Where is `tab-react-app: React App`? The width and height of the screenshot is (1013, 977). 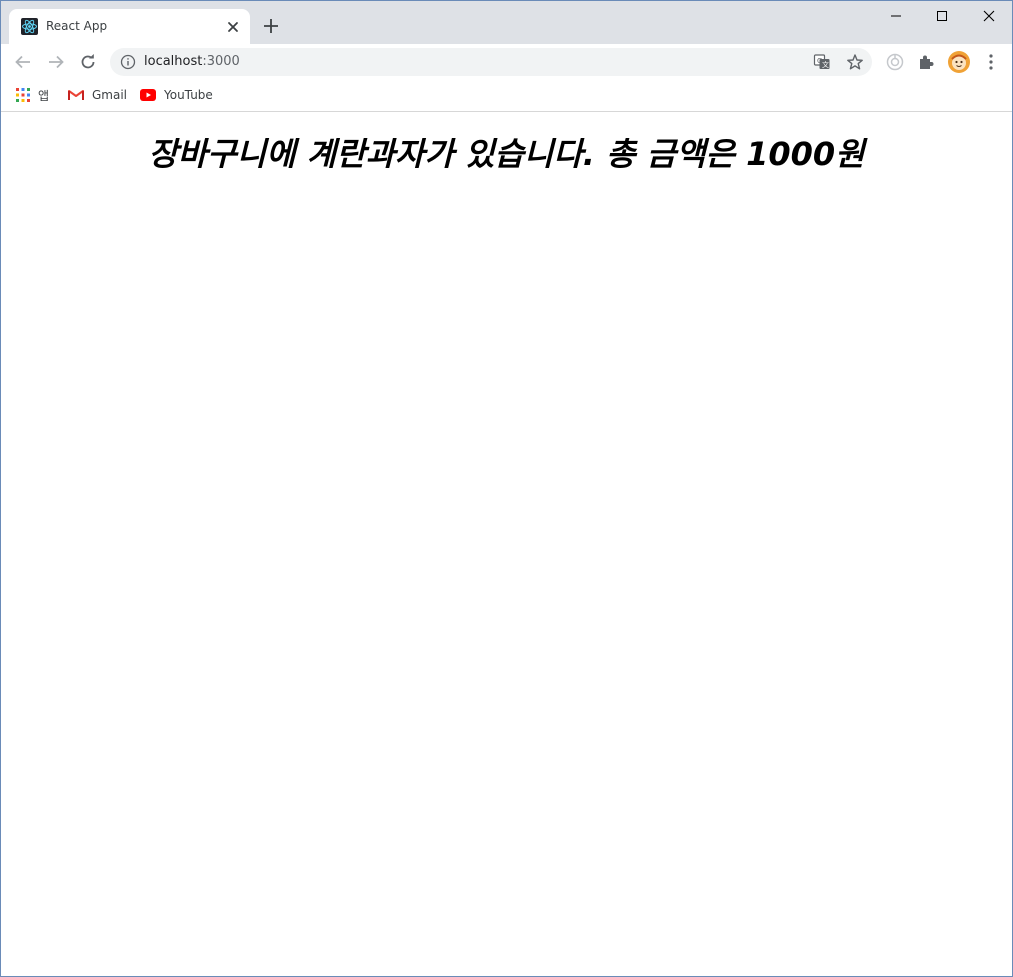 tab-react-app: React App is located at coordinates (129, 26).